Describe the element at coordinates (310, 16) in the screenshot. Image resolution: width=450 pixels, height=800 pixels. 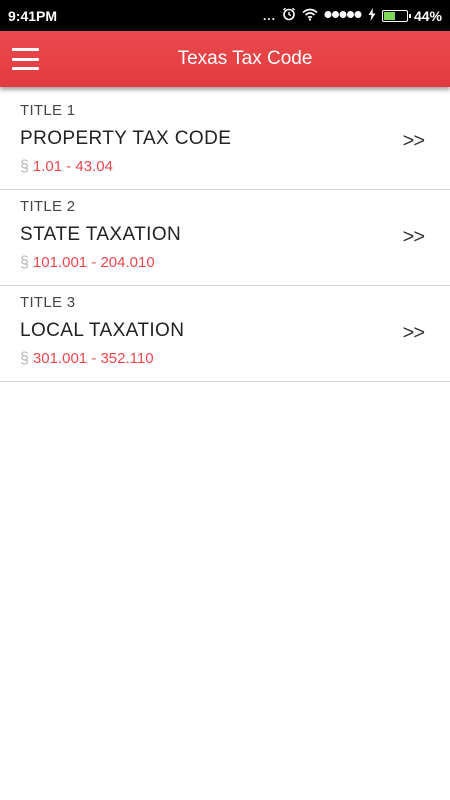
I see `wifi-icon` at that location.